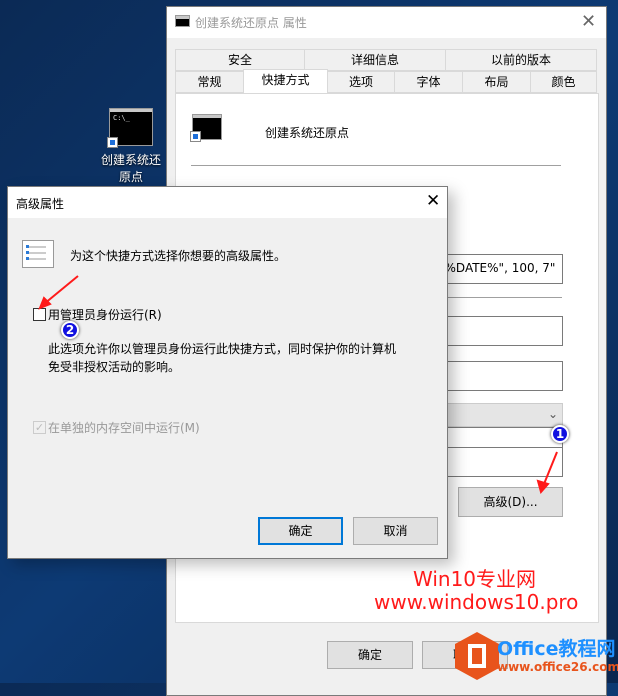 This screenshot has height=696, width=618. What do you see at coordinates (560, 434) in the screenshot?
I see `annotation-badge-1: 1` at bounding box center [560, 434].